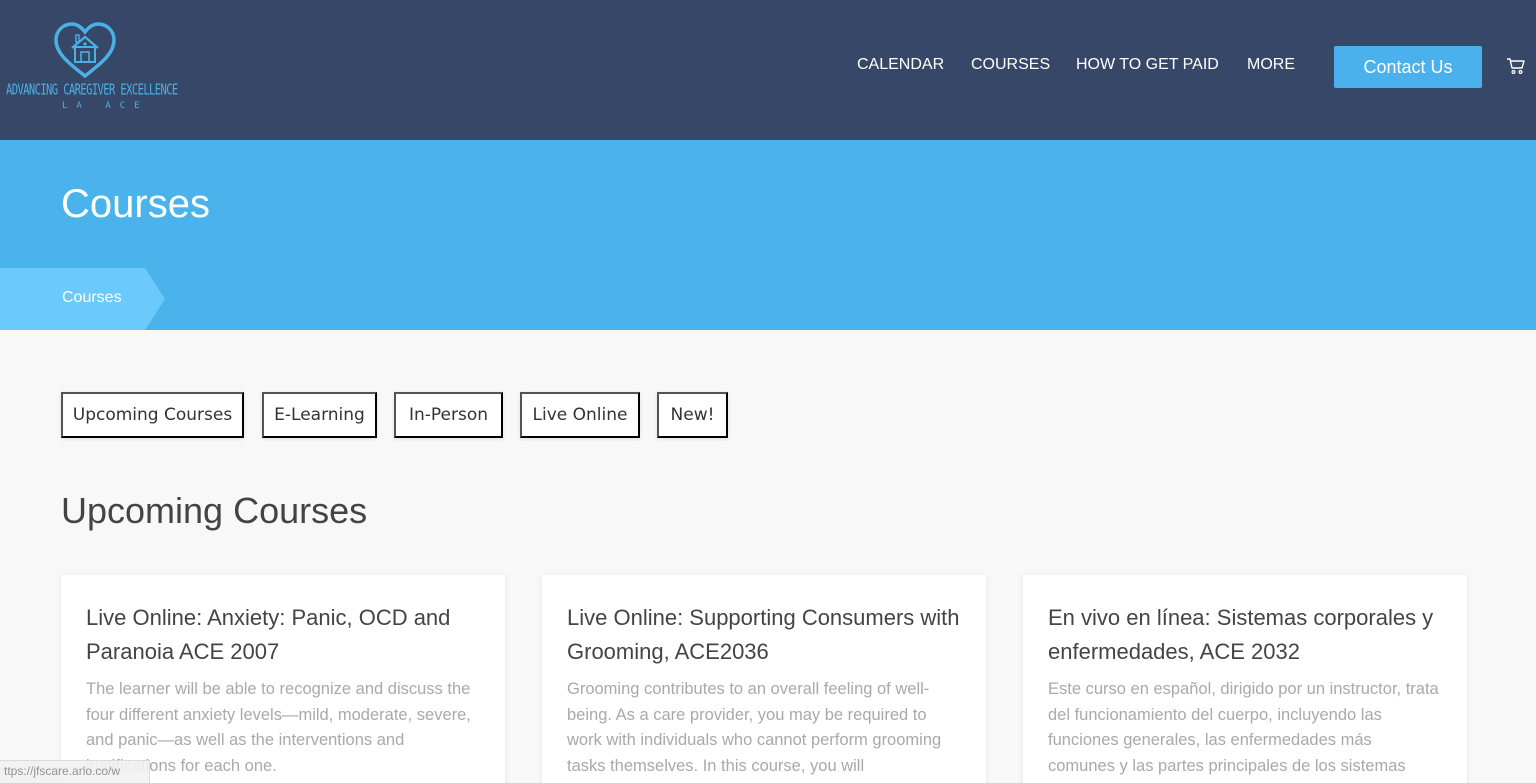 This screenshot has width=1536, height=783. Describe the element at coordinates (1010, 67) in the screenshot. I see `nav-courses: COURSES` at that location.